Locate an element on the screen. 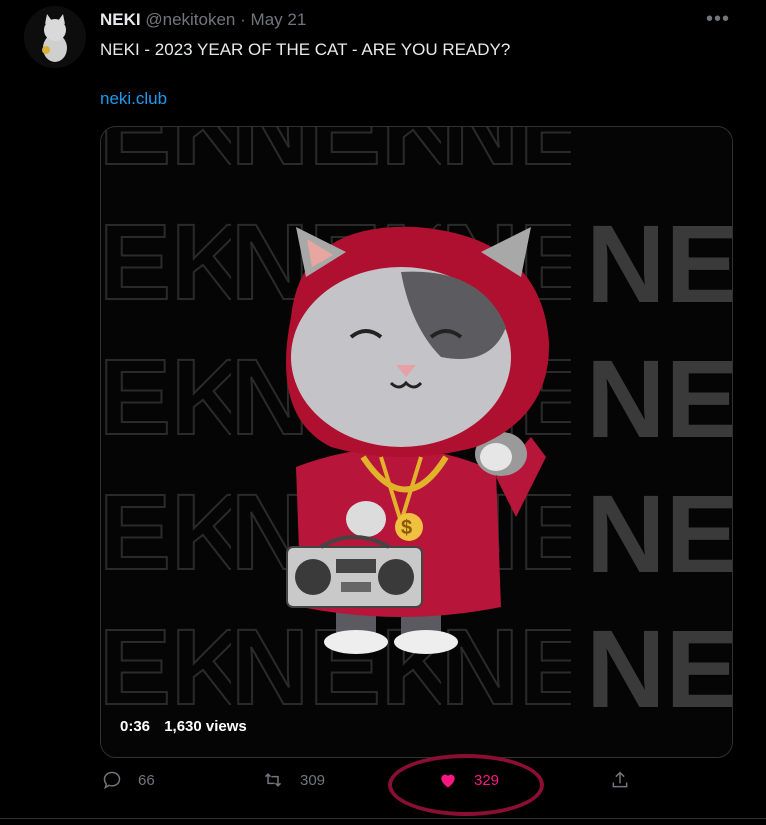  reply-button: 66 is located at coordinates (128, 780).